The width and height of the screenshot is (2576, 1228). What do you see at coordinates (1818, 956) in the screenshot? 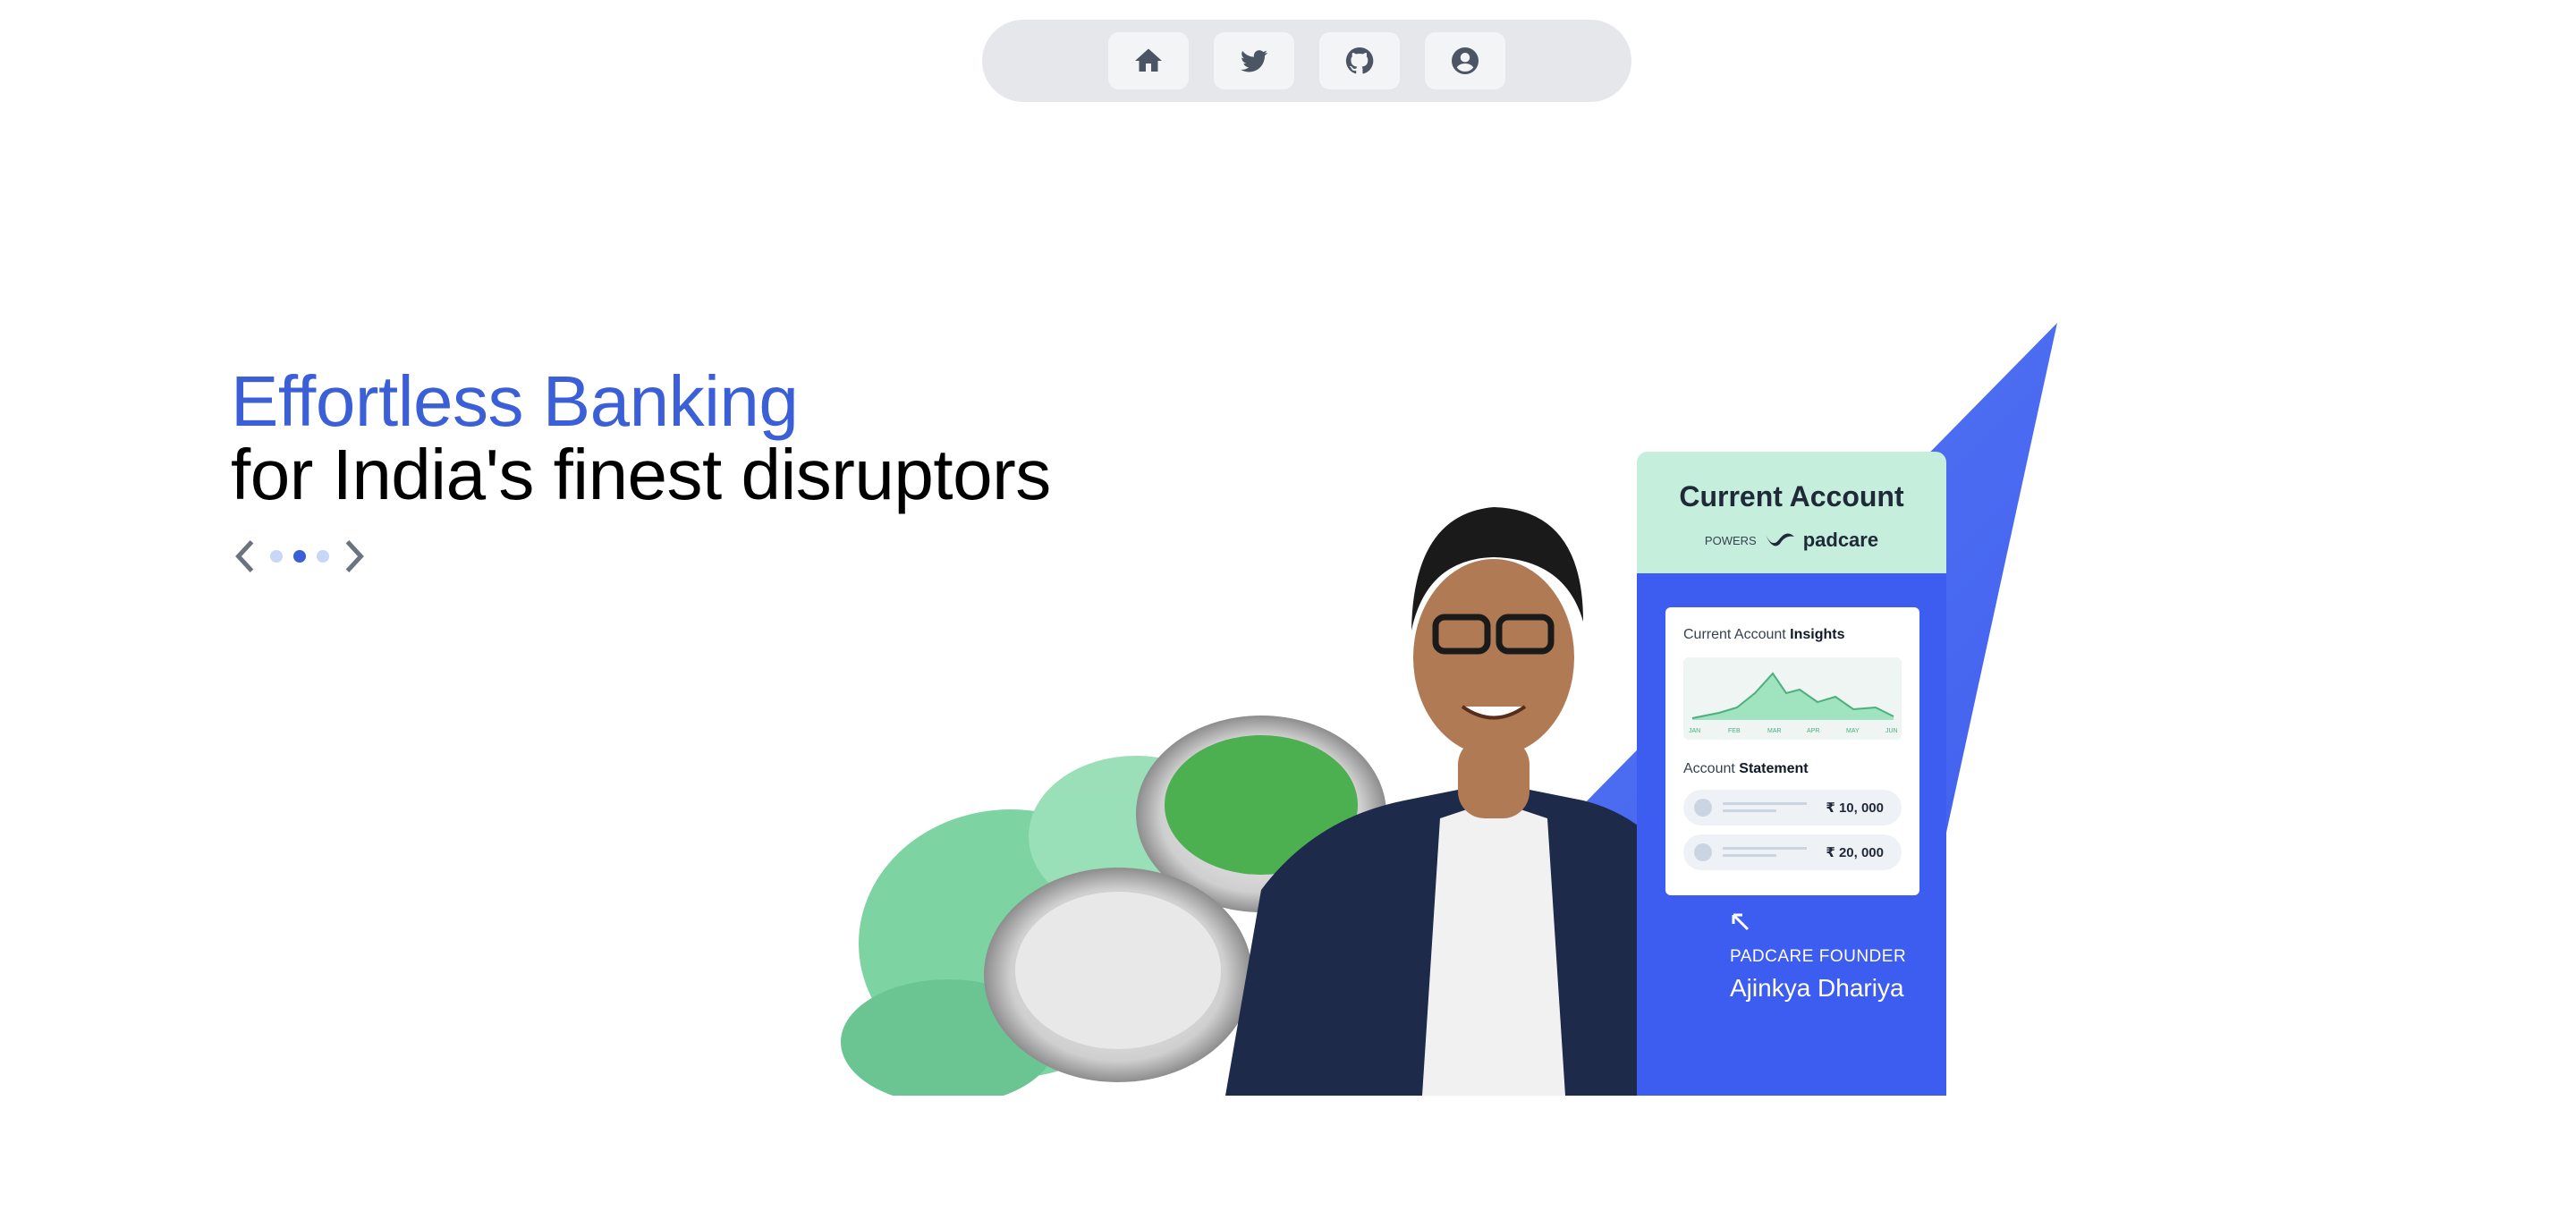
I see `founder-role: PADCARE FOUNDER` at bounding box center [1818, 956].